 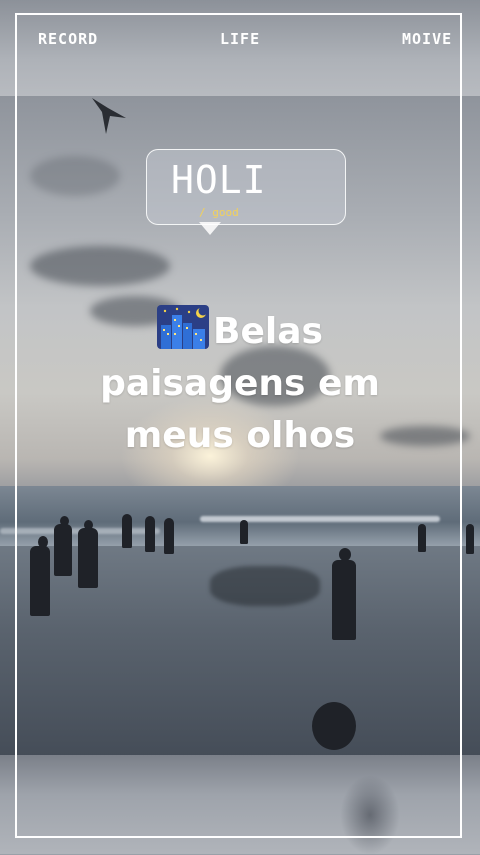 I want to click on life-label: LIFE, so click(x=240, y=39).